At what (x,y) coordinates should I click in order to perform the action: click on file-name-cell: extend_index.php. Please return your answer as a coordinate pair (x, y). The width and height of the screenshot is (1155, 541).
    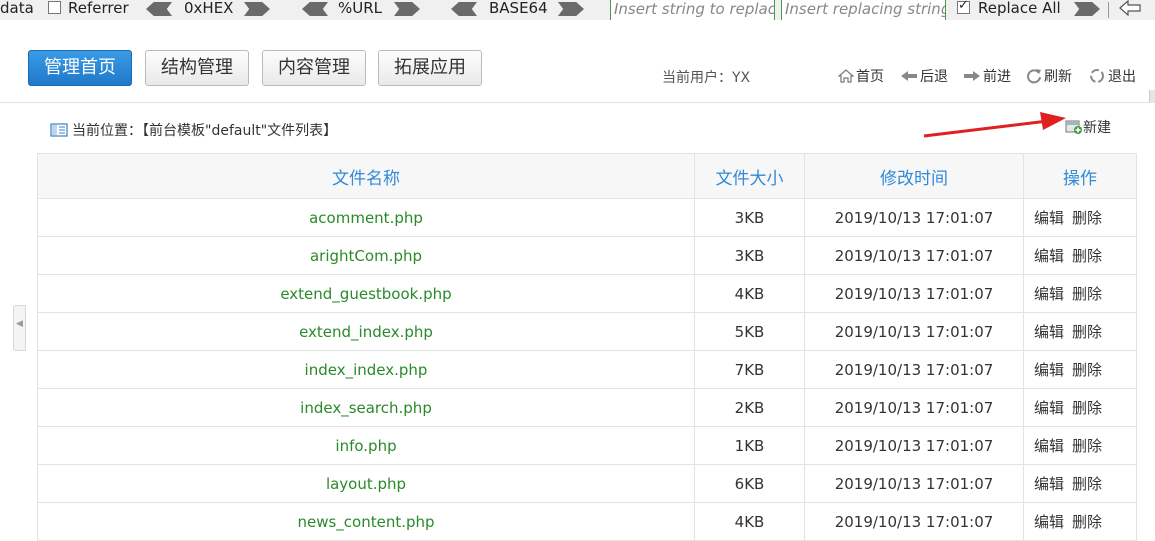
    Looking at the image, I should click on (366, 331).